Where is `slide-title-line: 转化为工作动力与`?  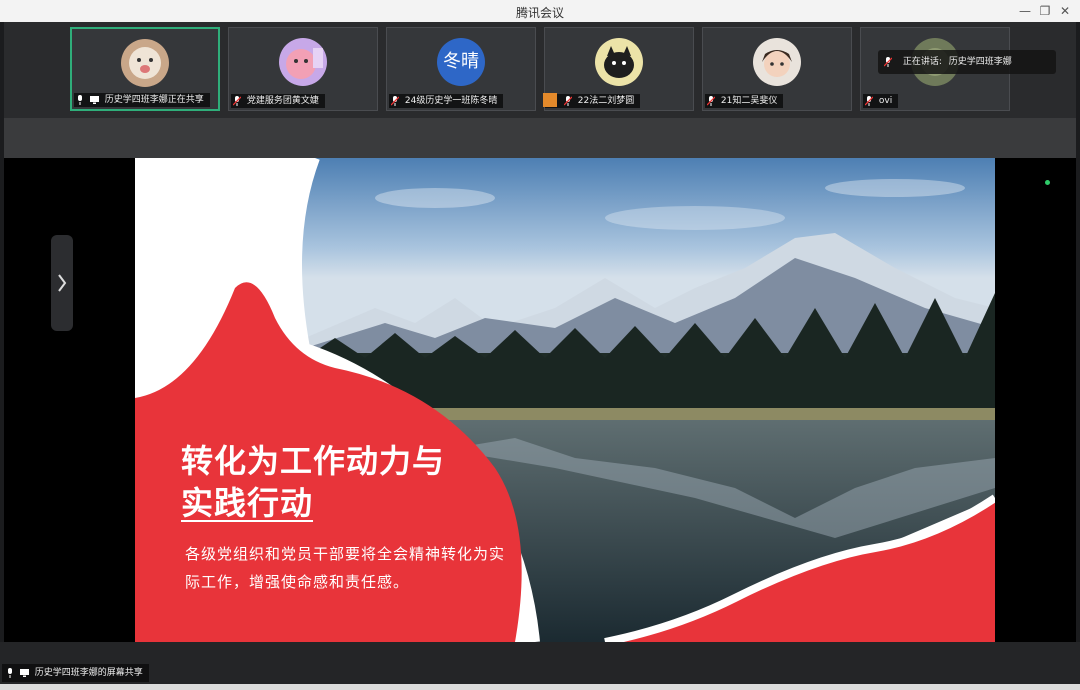 slide-title-line: 转化为工作动力与 is located at coordinates (313, 461).